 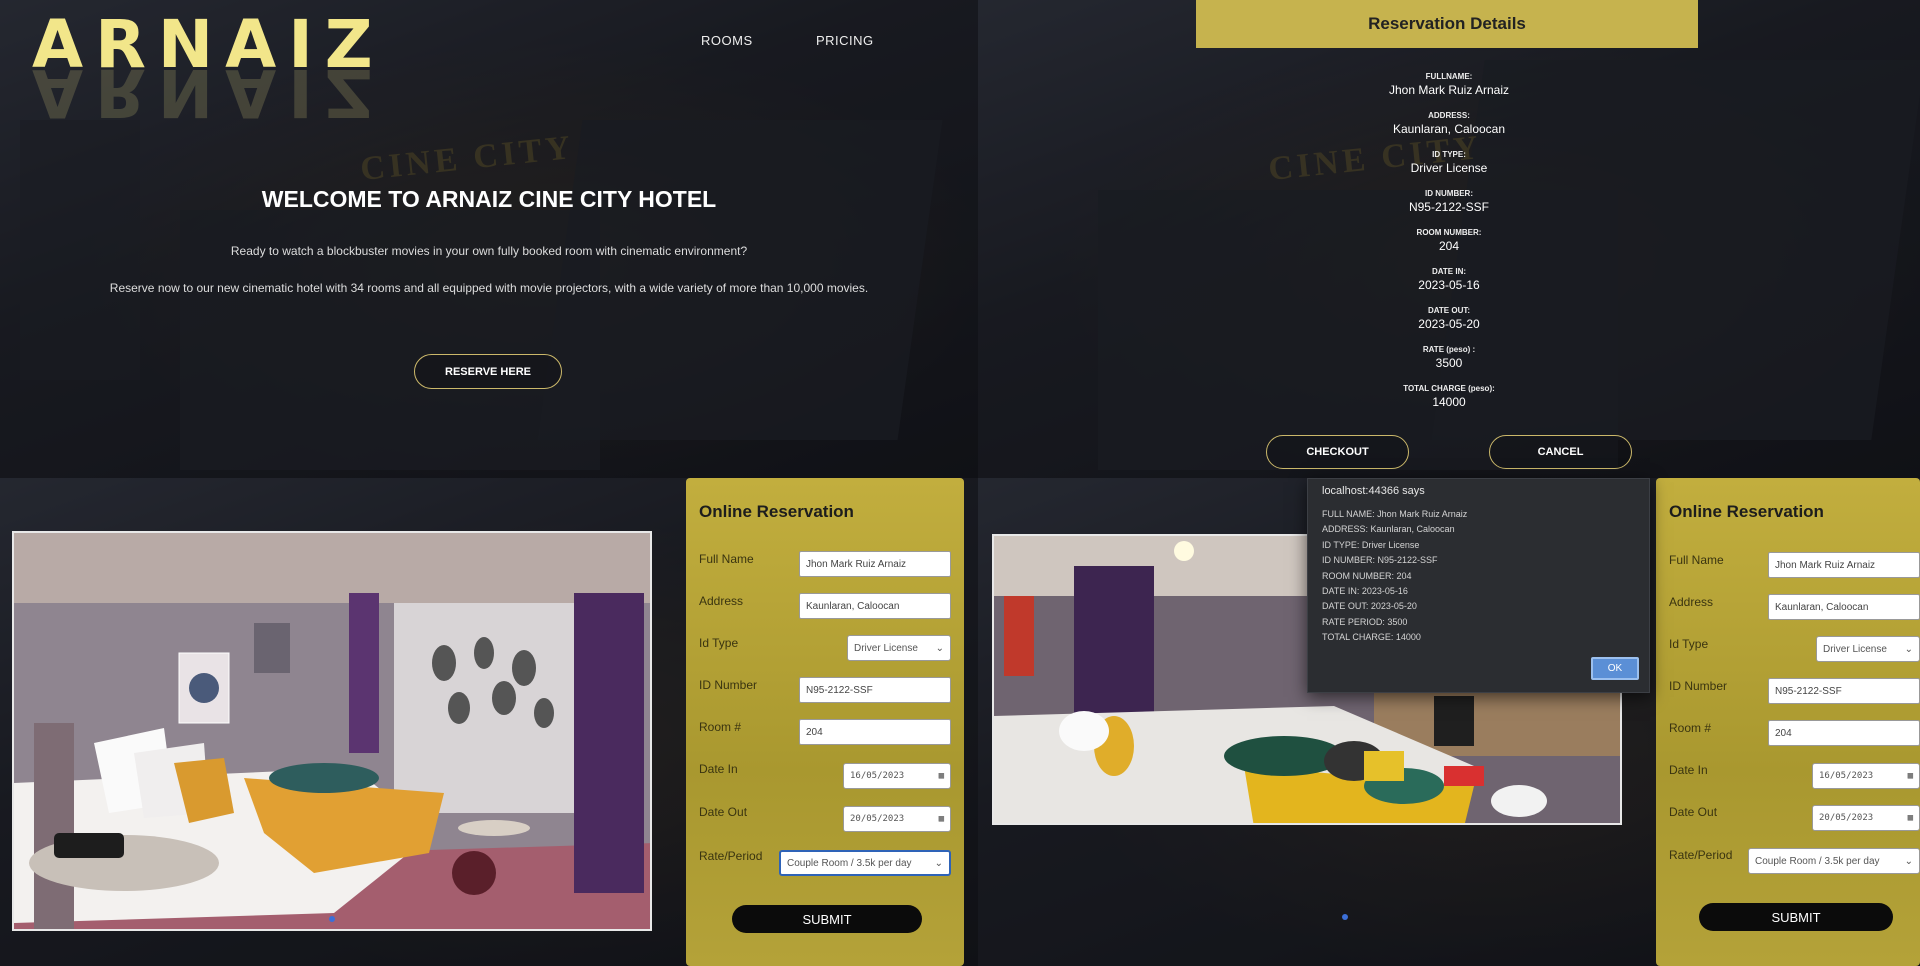 What do you see at coordinates (1365, 621) in the screenshot?
I see `dialog-line: RATE PERIOD: 3500` at bounding box center [1365, 621].